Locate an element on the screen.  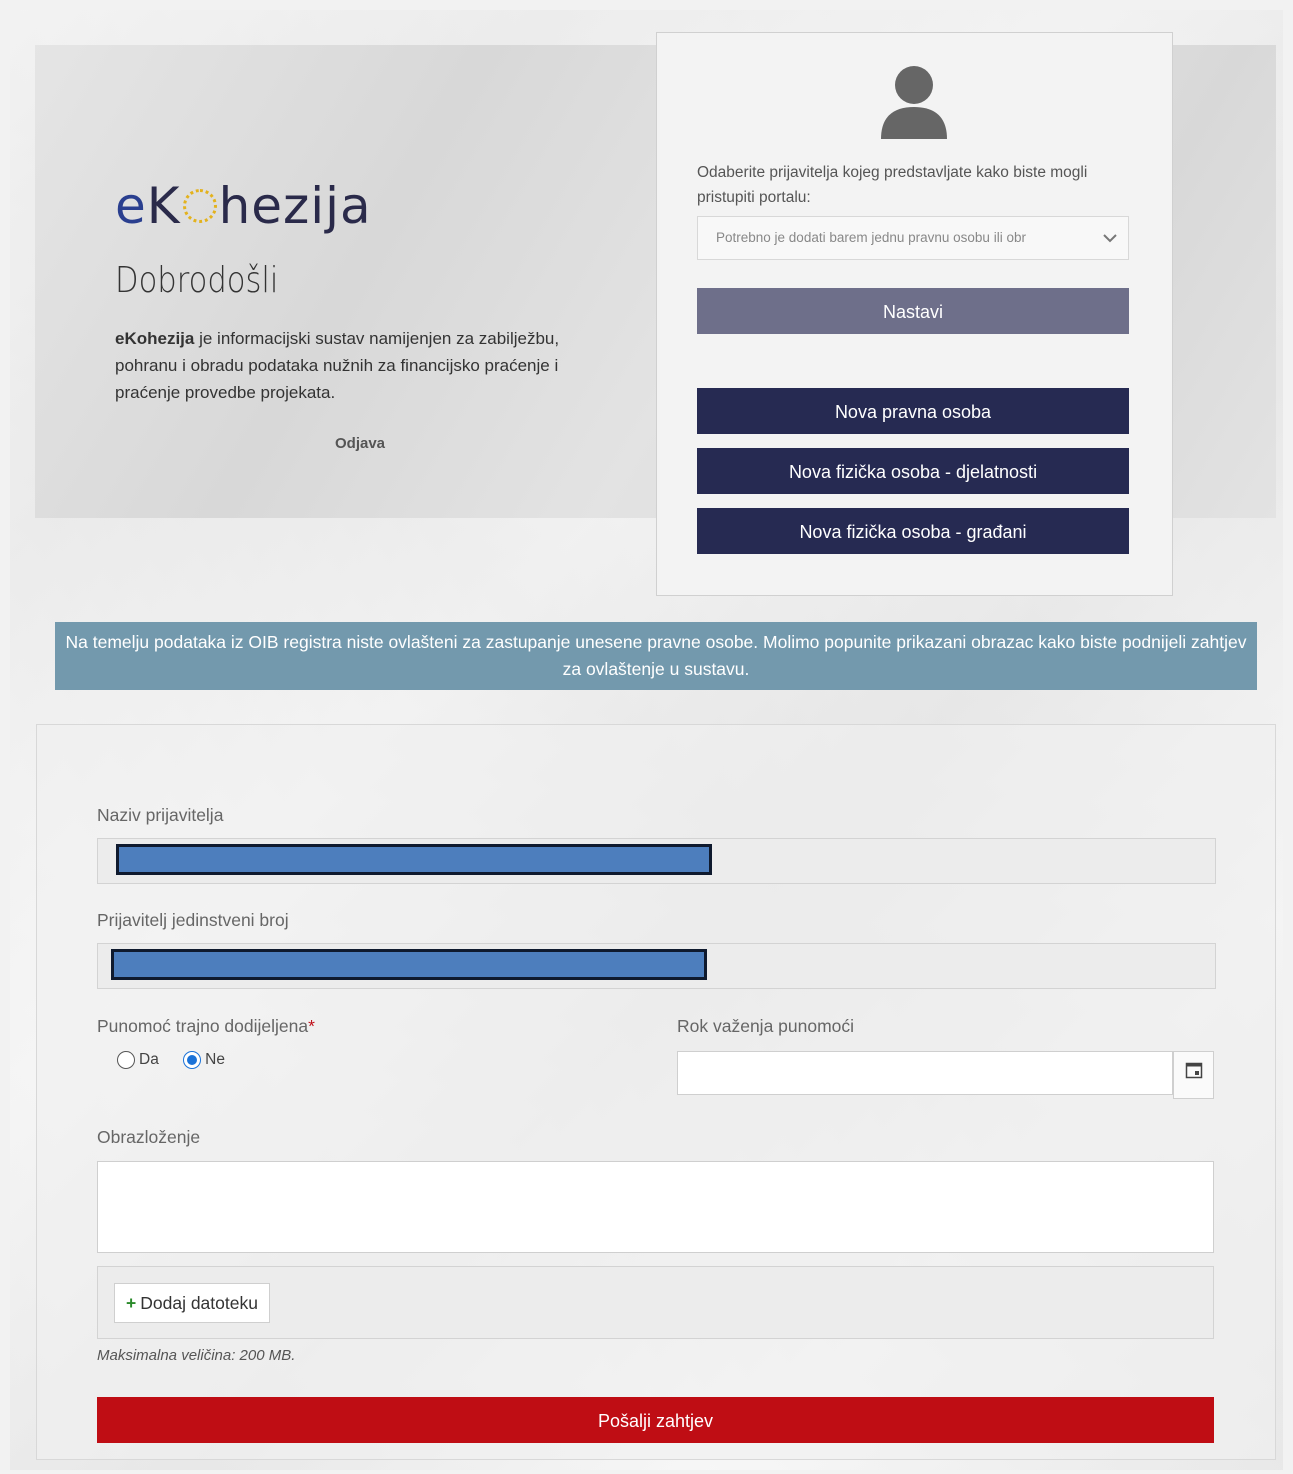
required-mark: * is located at coordinates (311, 1026).